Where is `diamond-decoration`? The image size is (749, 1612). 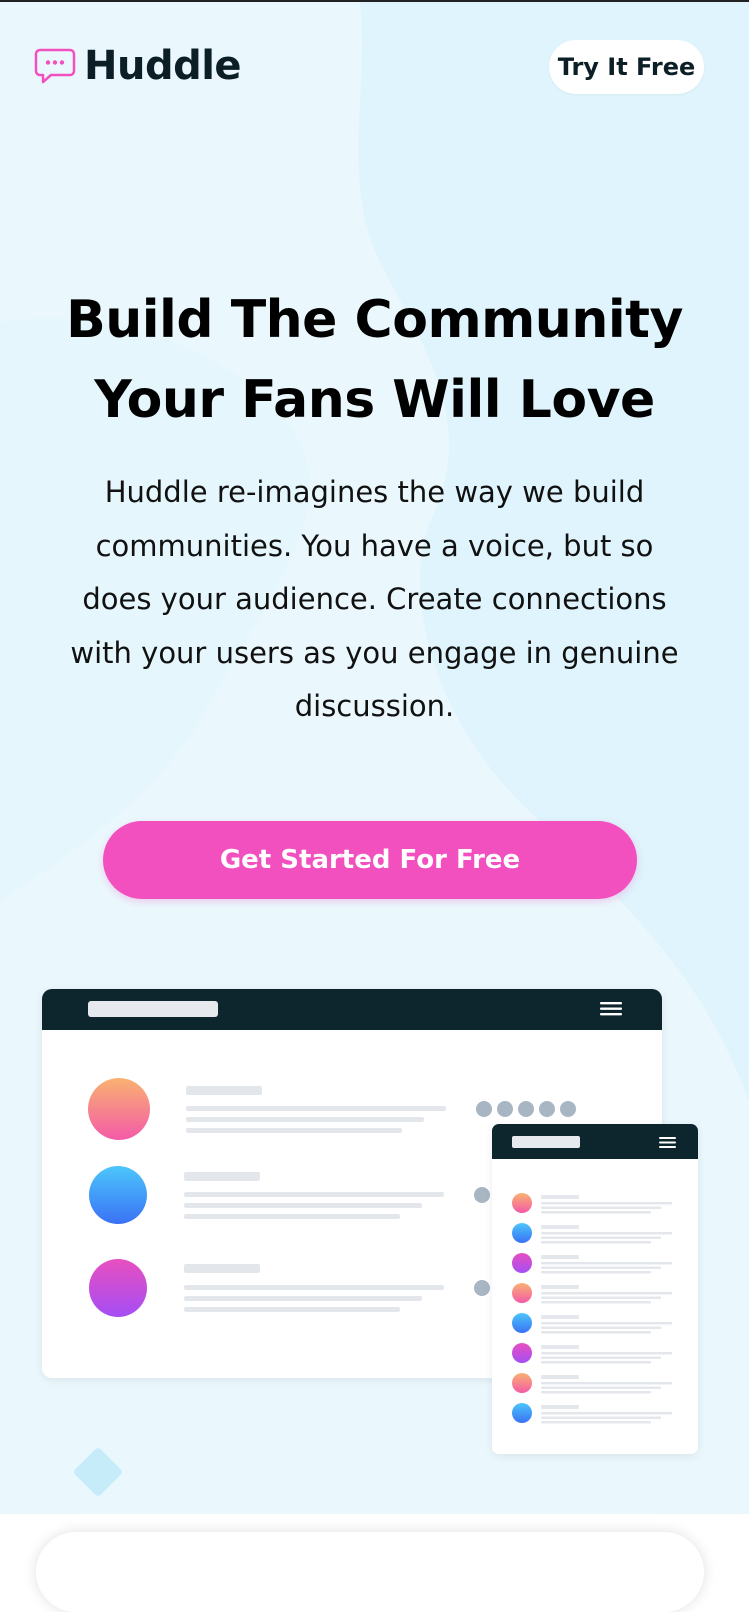 diamond-decoration is located at coordinates (98, 1472).